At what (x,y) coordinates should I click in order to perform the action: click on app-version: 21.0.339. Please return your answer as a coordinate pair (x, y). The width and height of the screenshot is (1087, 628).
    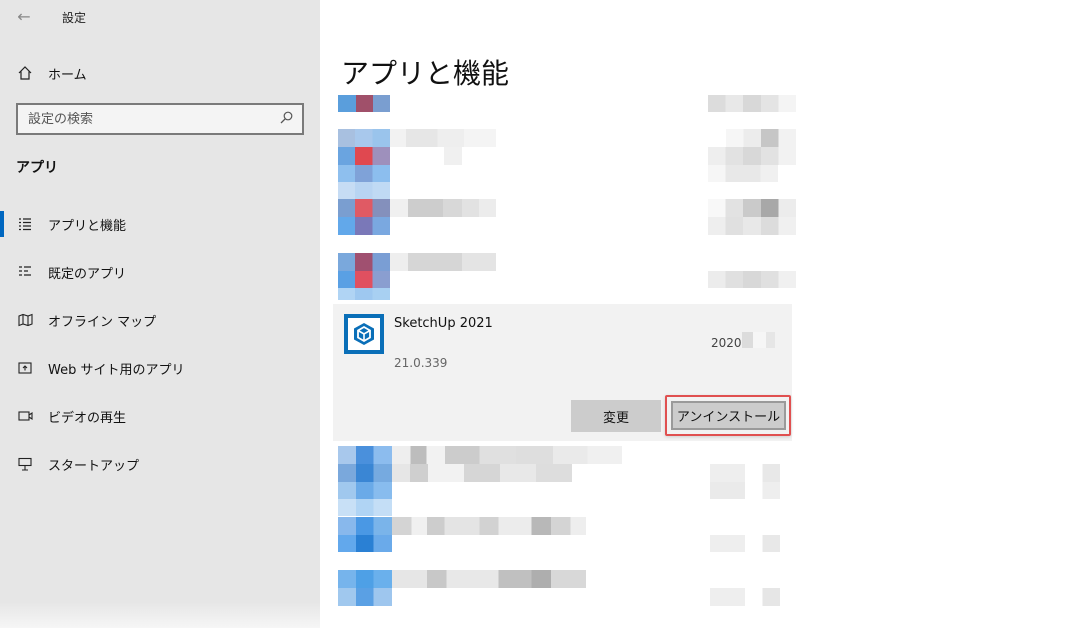
    Looking at the image, I should click on (421, 363).